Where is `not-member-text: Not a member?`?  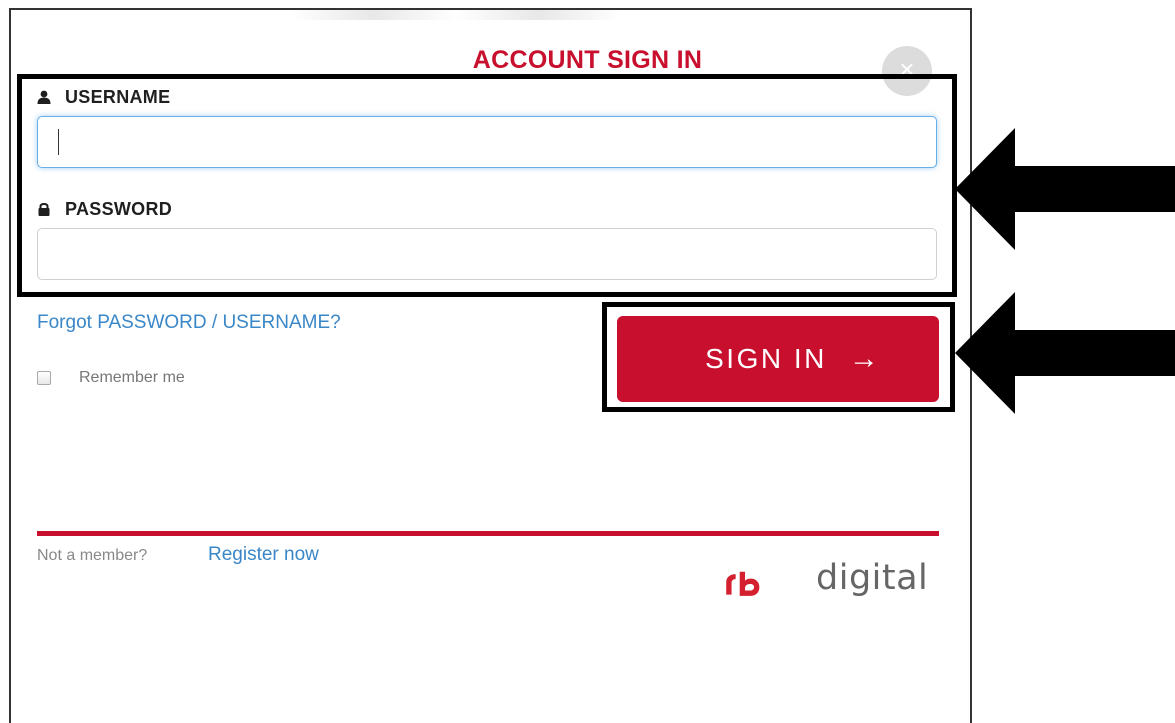 not-member-text: Not a member? is located at coordinates (92, 555).